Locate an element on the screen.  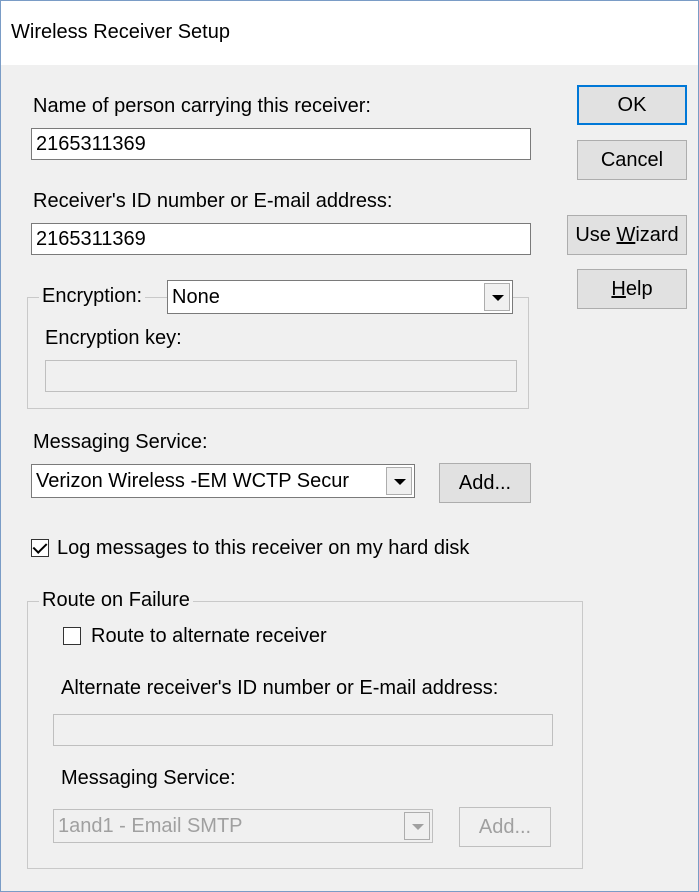
messaging-service-select-value: Verizon Wireless -EM WCTP Secur is located at coordinates (193, 481).